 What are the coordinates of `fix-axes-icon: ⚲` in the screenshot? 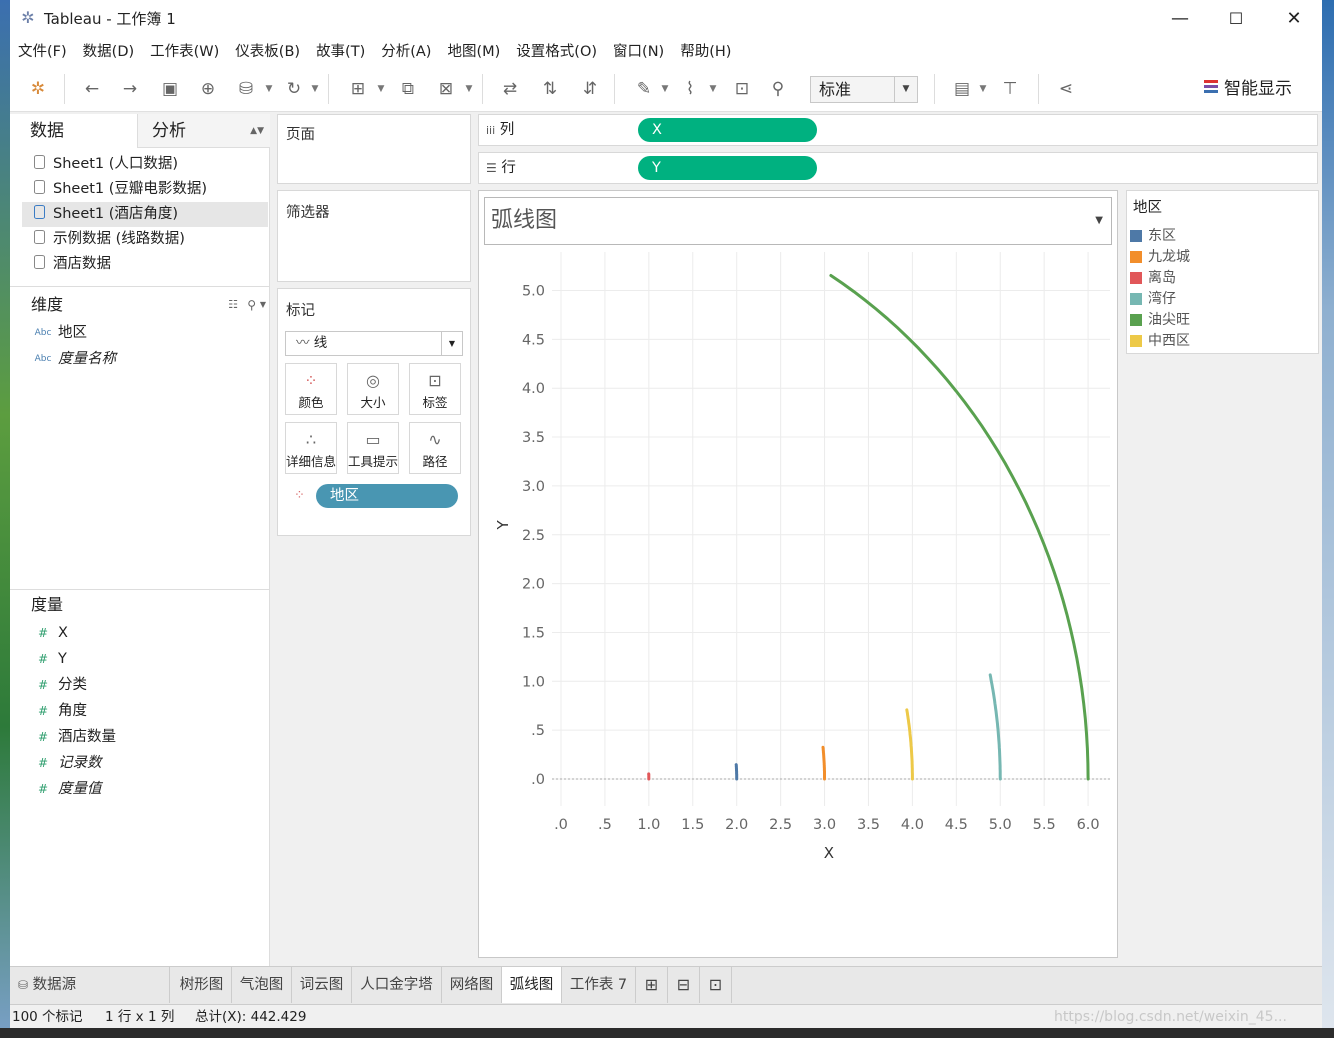 It's located at (778, 89).